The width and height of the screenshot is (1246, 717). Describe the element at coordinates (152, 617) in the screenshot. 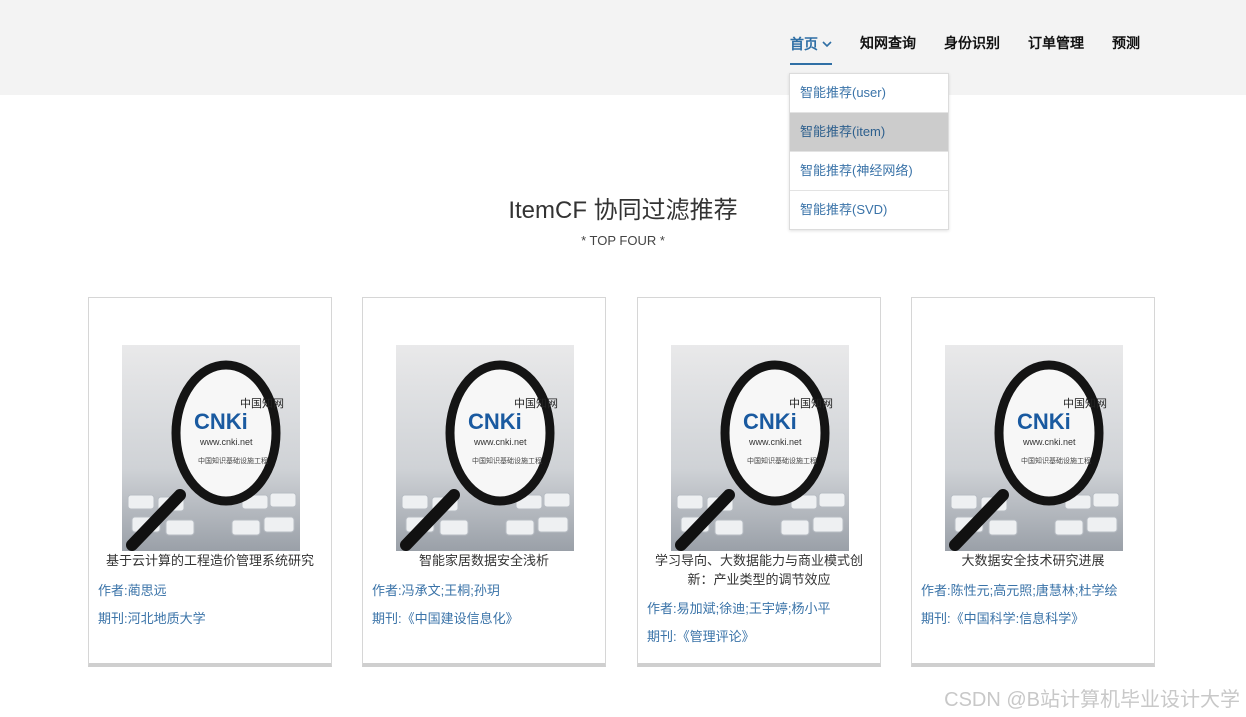

I see `paper-journal: 期刊:河北地质大学` at that location.